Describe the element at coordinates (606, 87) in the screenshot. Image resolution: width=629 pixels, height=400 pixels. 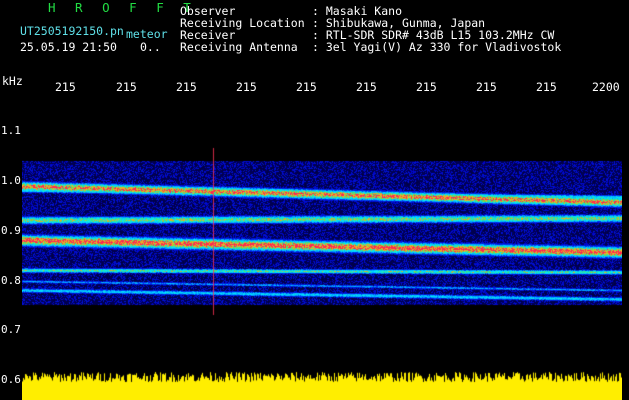
I see `x-tick: 2200` at that location.